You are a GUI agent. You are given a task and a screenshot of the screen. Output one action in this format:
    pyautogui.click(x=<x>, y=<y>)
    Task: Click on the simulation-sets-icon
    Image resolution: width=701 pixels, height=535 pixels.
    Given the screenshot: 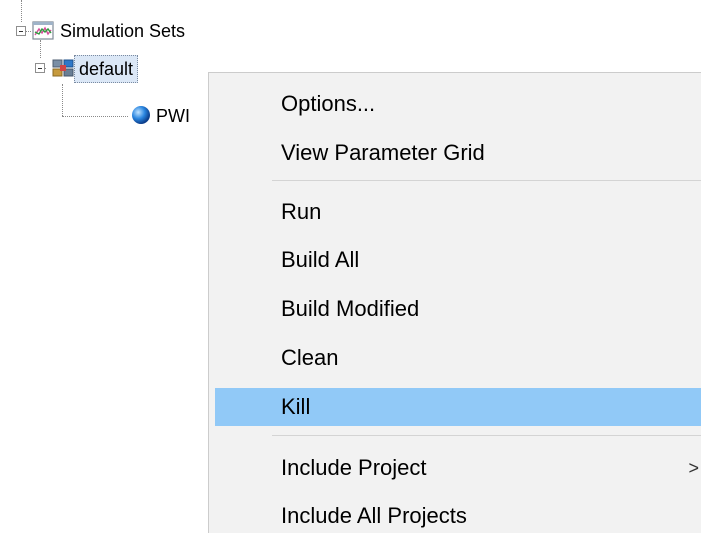 What is the action you would take?
    pyautogui.click(x=43, y=33)
    